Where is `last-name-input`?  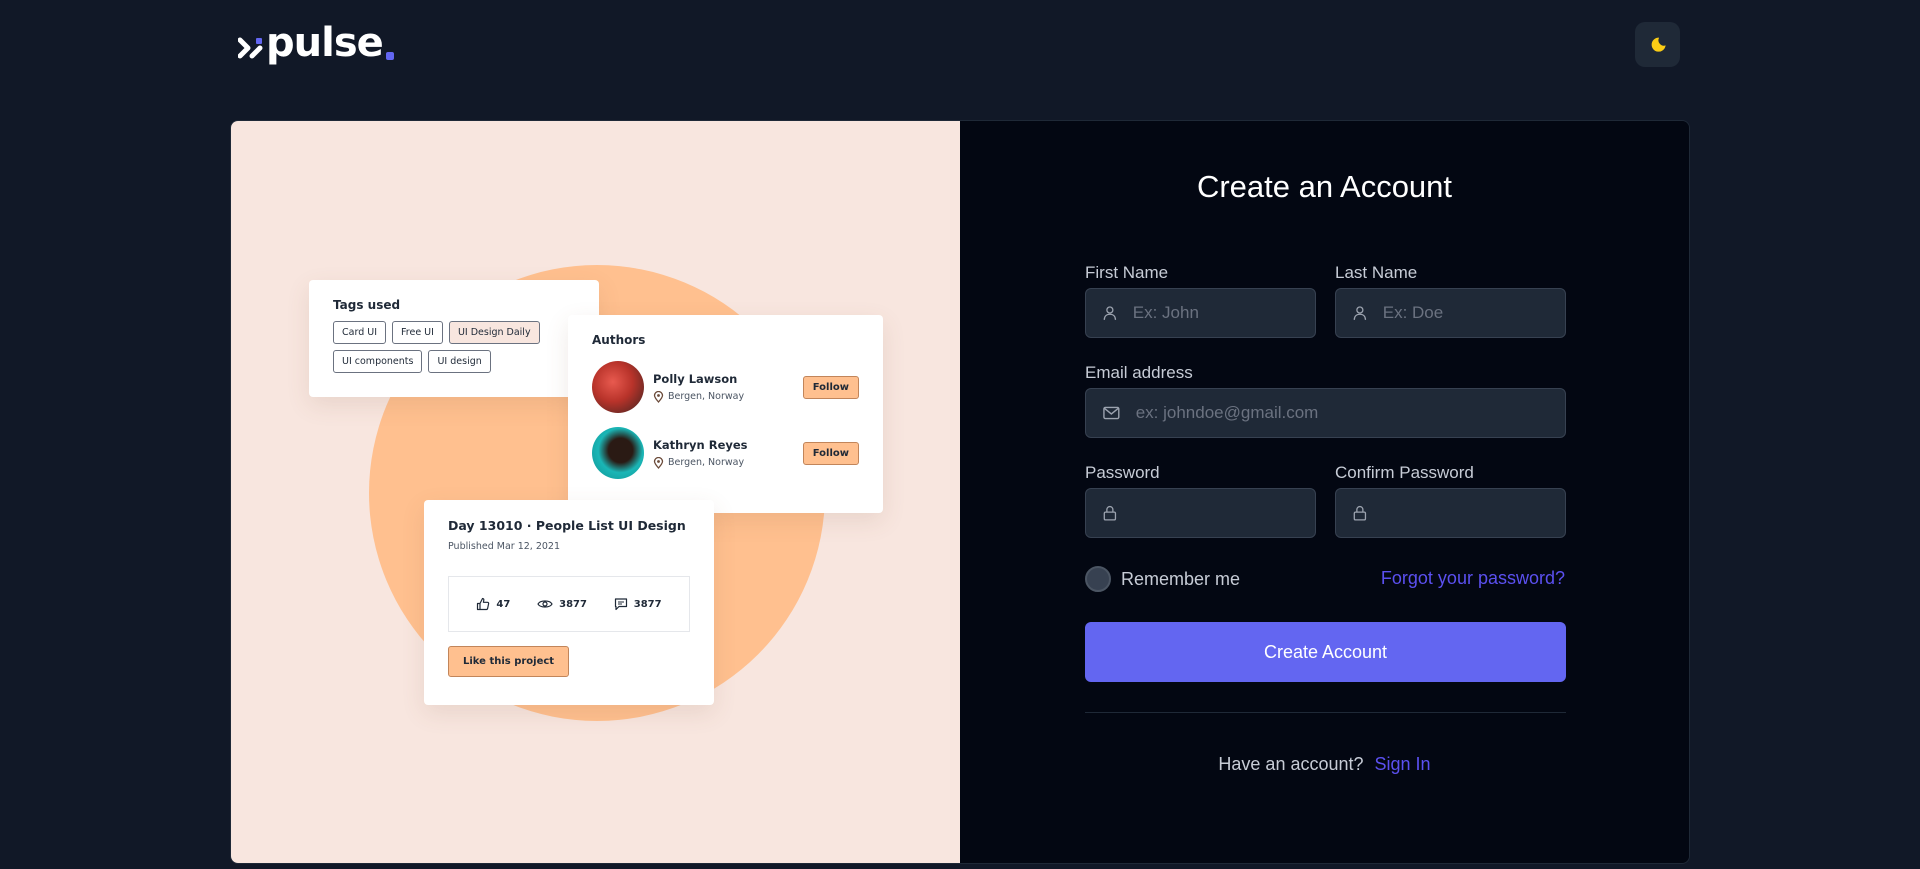 last-name-input is located at coordinates (1473, 313).